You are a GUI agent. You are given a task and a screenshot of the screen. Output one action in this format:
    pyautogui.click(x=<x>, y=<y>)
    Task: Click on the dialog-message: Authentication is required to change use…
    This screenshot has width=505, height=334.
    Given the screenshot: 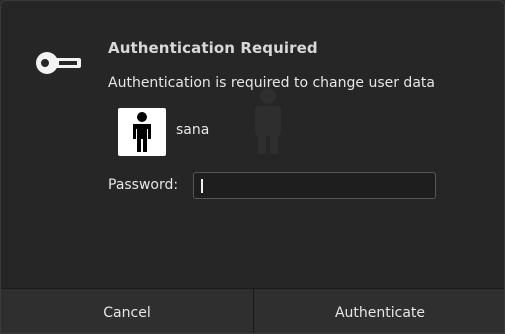 What is the action you would take?
    pyautogui.click(x=271, y=83)
    